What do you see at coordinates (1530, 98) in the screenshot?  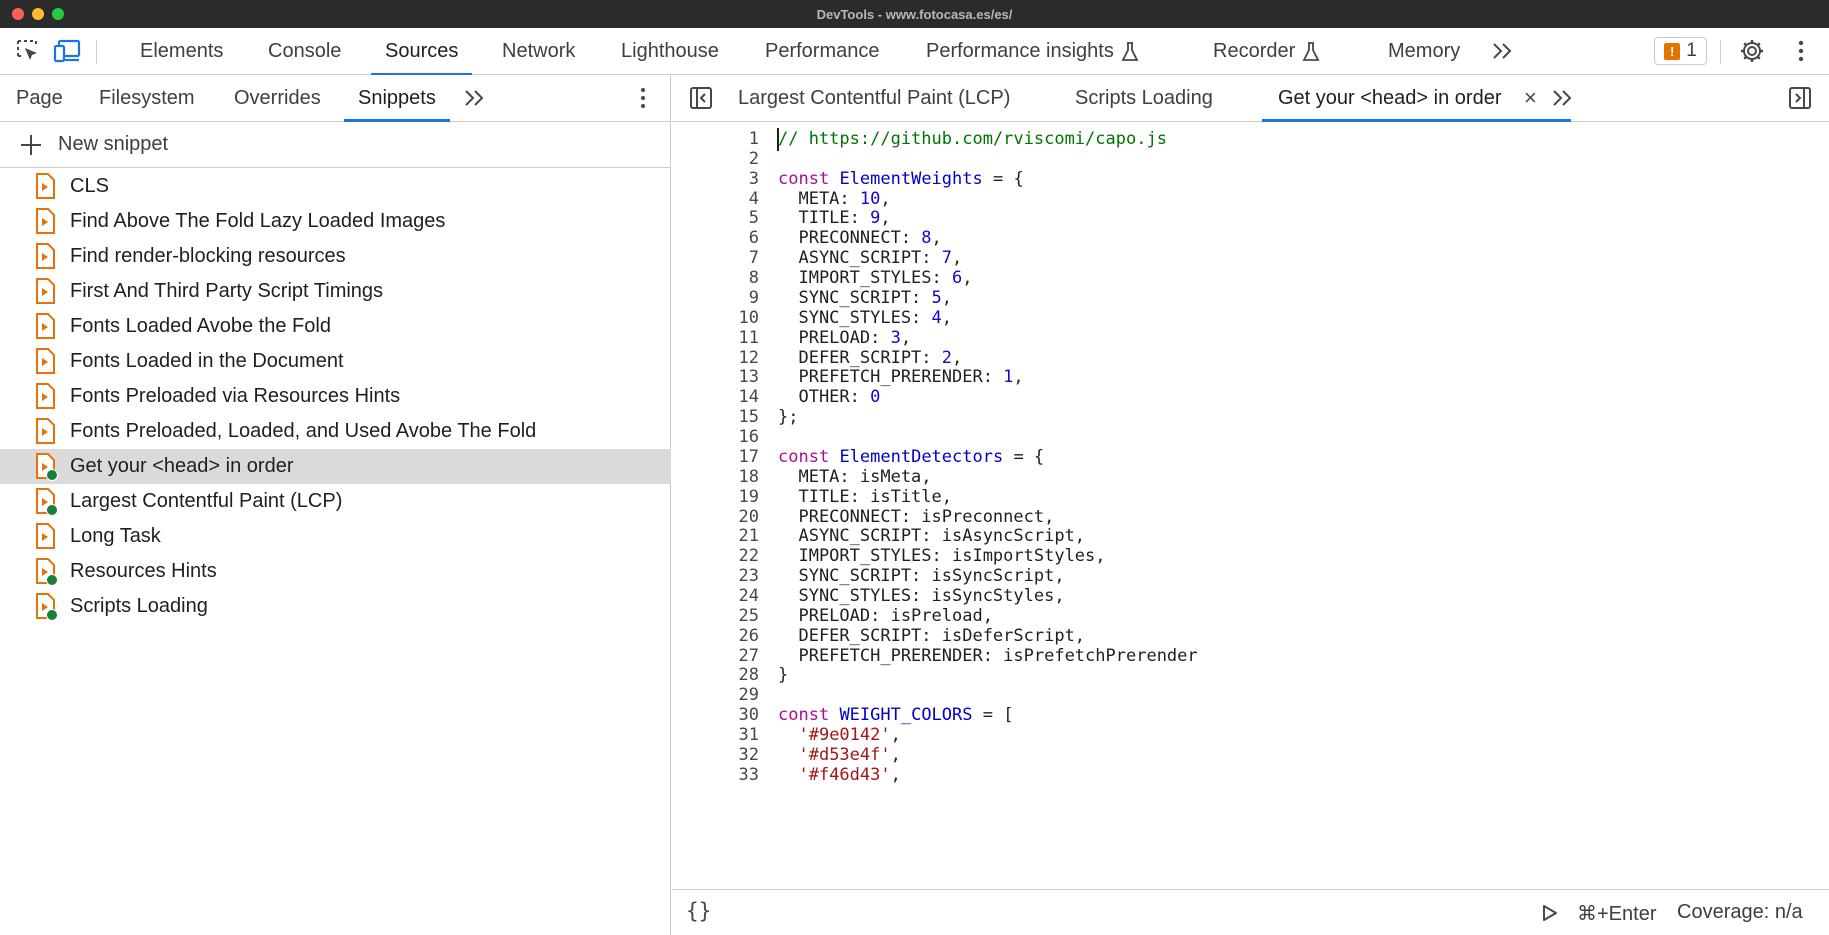 I see `close-tab-icon: ×` at bounding box center [1530, 98].